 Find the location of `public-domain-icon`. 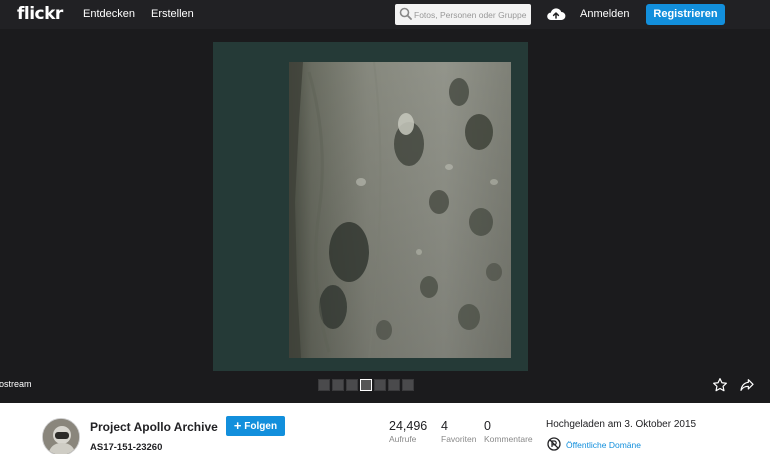

public-domain-icon is located at coordinates (554, 445).